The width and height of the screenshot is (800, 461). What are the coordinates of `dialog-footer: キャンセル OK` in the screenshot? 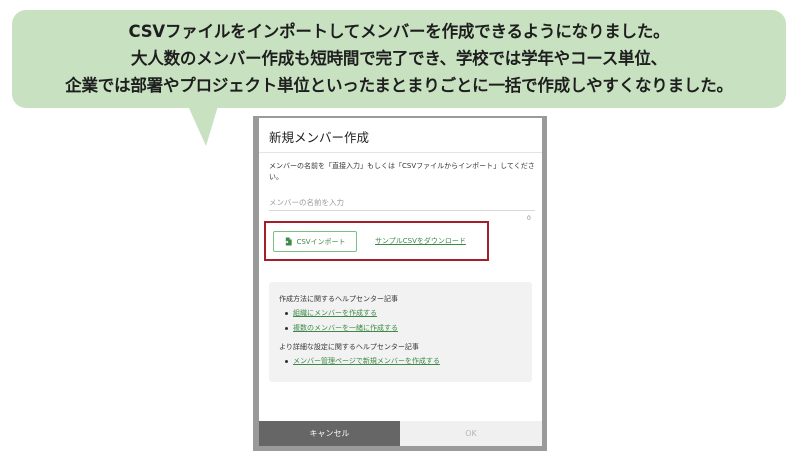 It's located at (400, 433).